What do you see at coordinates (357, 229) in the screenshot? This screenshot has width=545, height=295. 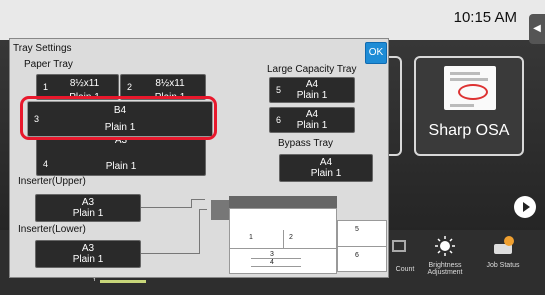 I see `machine-tray-5-number: 5` at bounding box center [357, 229].